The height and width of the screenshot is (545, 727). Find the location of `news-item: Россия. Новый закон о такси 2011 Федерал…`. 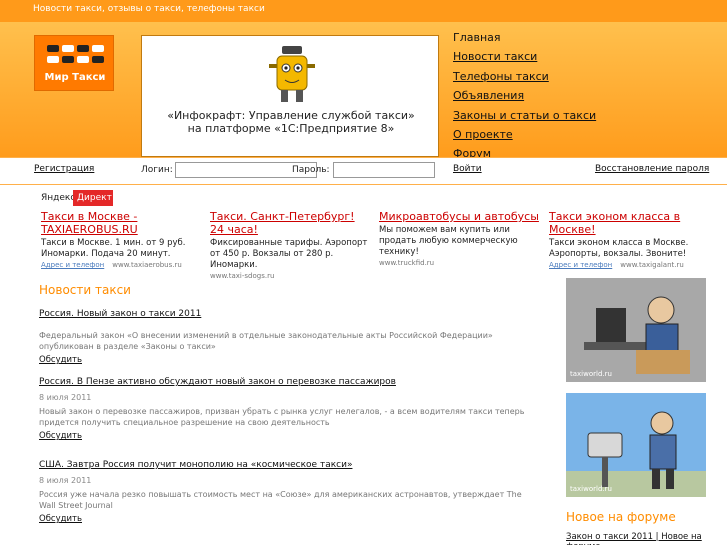

news-item: Россия. Новый закон о такси 2011 Федерал… is located at coordinates (289, 337).